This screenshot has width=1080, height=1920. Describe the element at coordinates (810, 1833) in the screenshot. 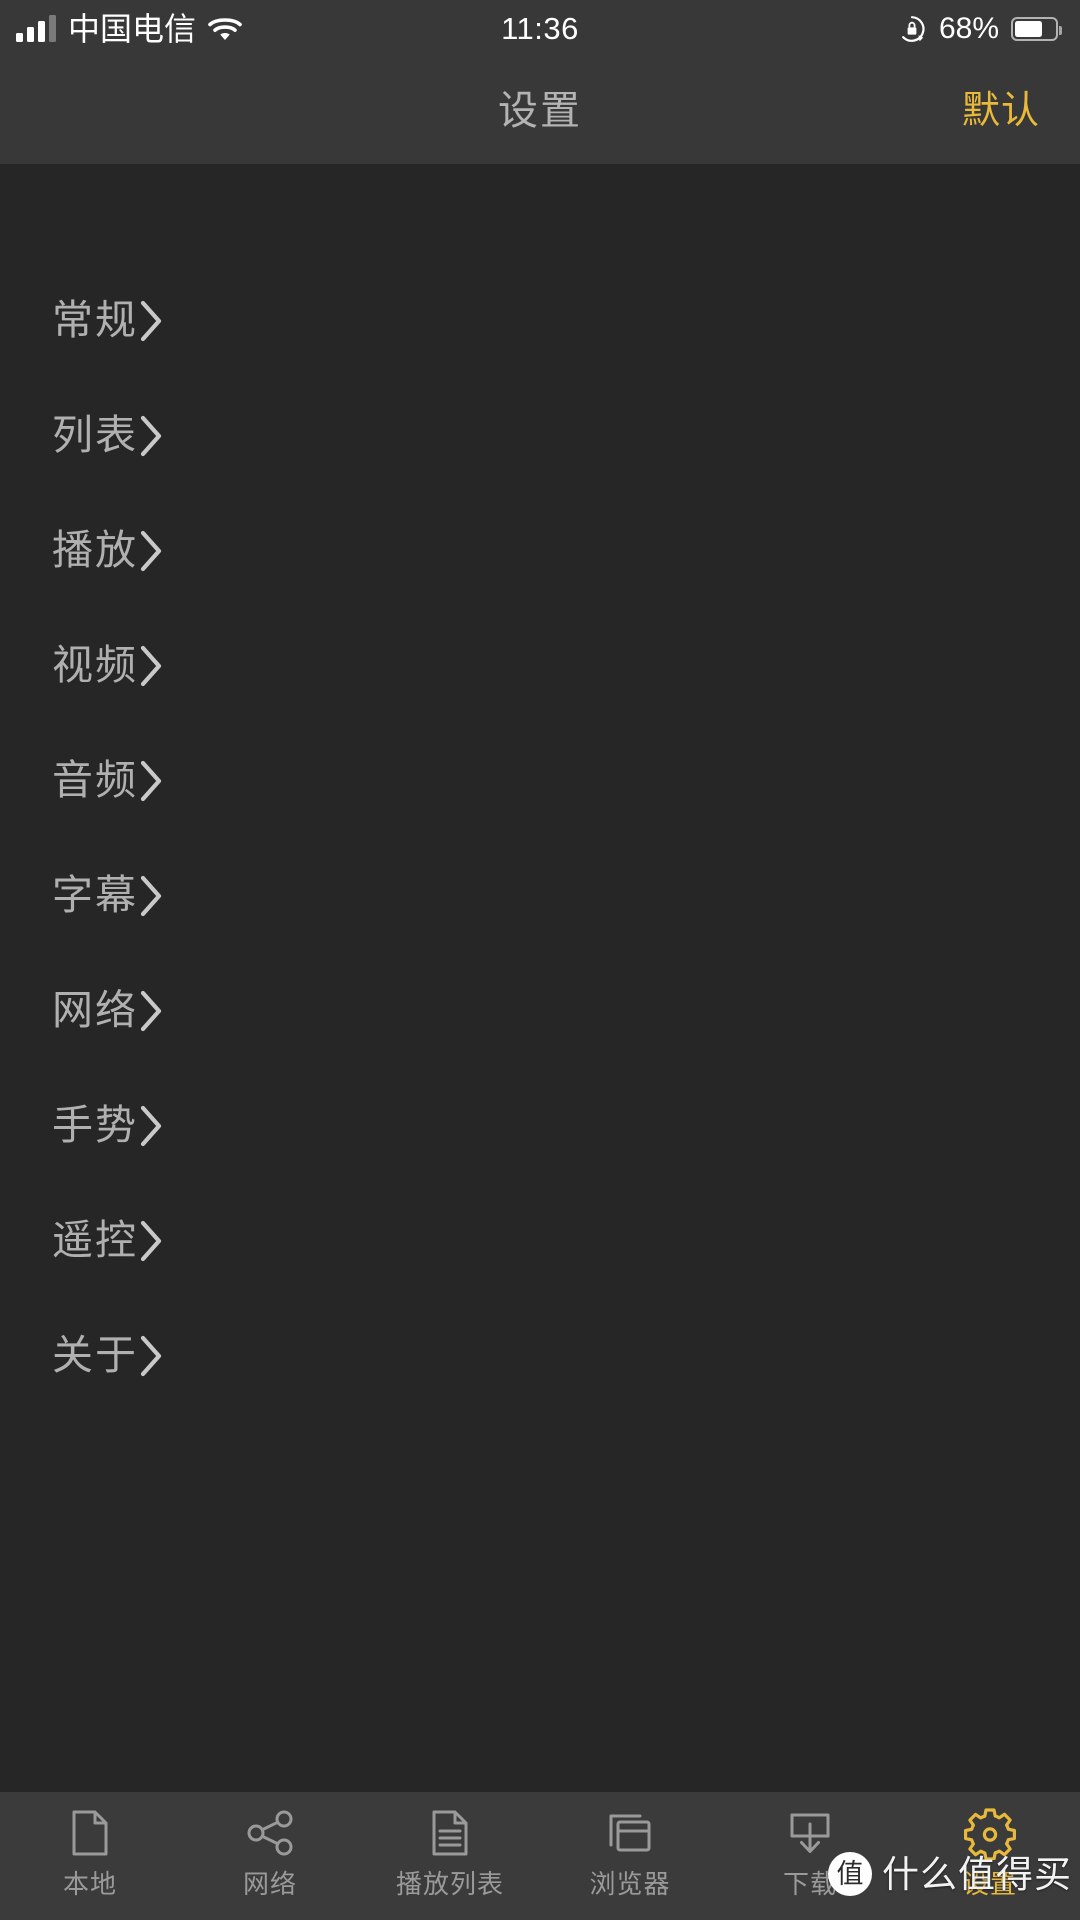

I see `download-icon` at that location.